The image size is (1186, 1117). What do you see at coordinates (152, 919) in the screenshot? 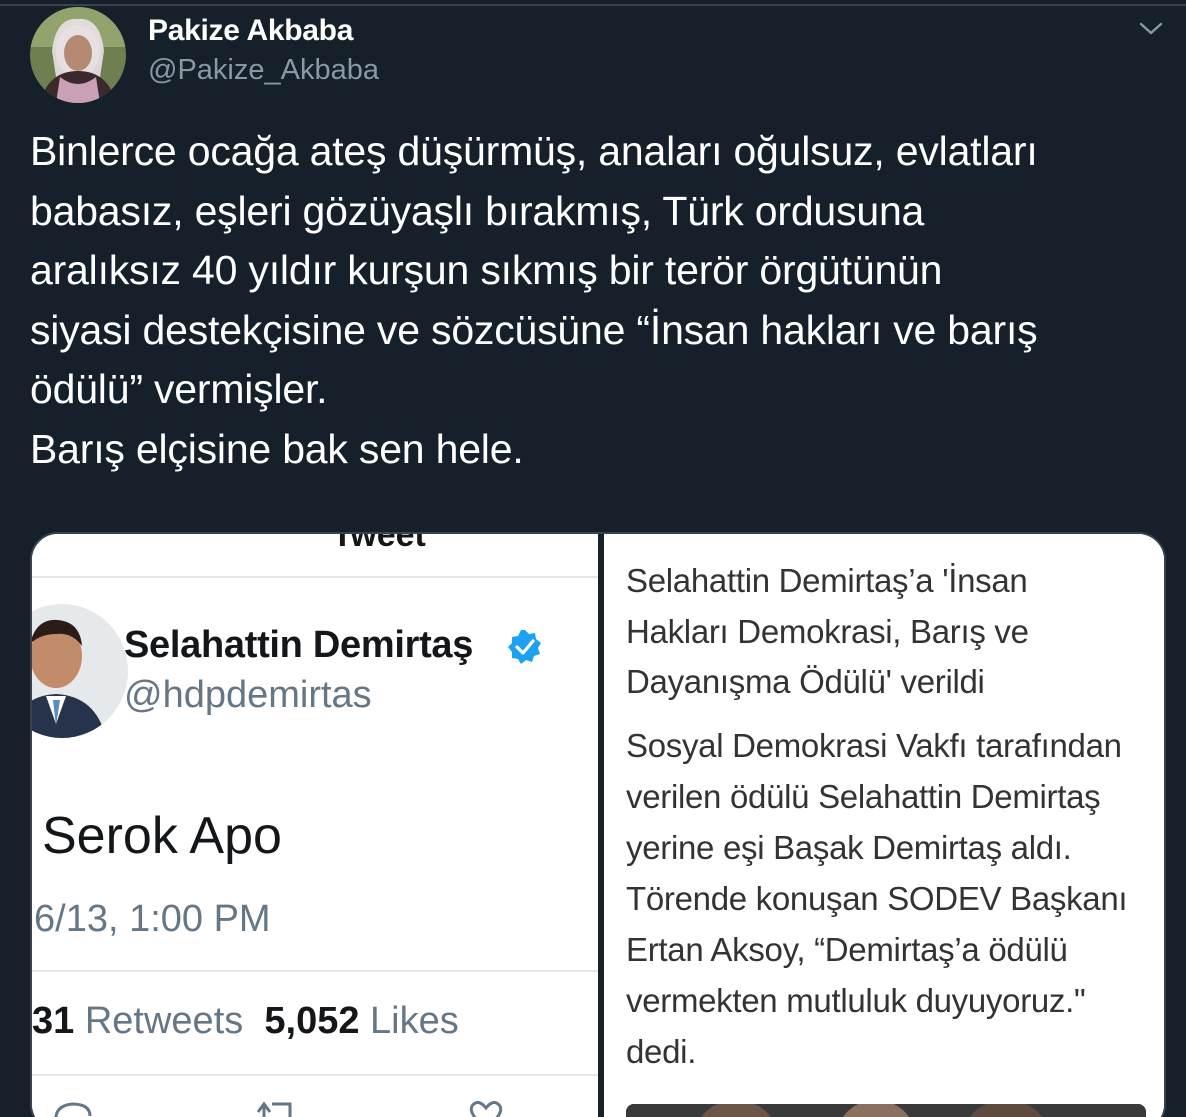
I see `screenshot-timestamp: 6/13, 1:00 PM` at bounding box center [152, 919].